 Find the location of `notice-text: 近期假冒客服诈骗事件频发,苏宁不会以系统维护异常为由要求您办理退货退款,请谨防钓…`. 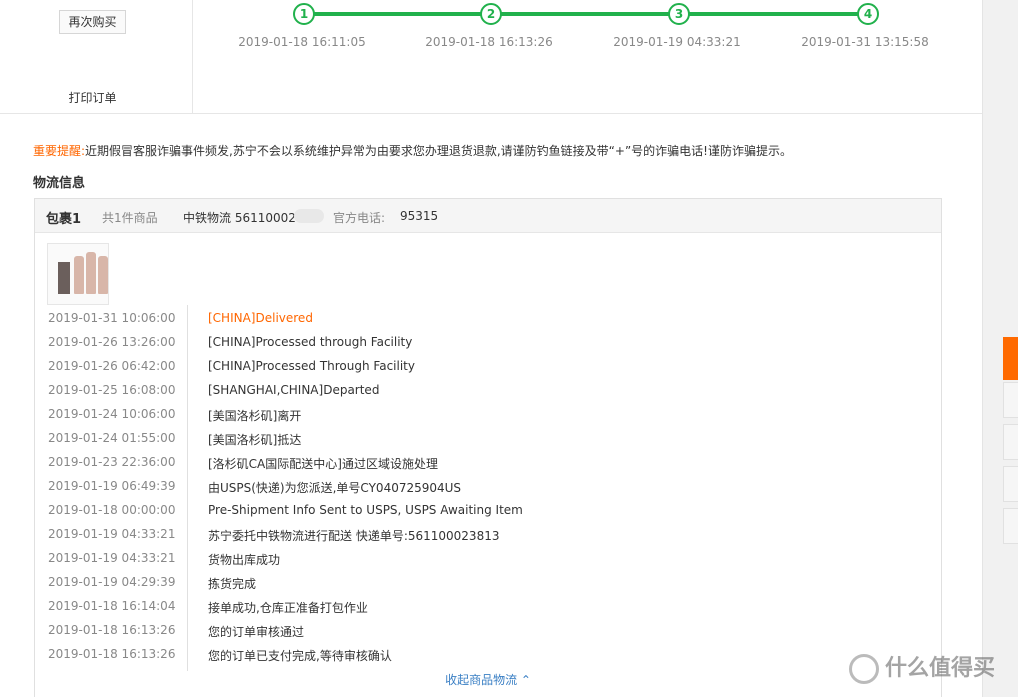

notice-text: 近期假冒客服诈骗事件频发,苏宁不会以系统维护异常为由要求您办理退货退款,请谨防钓… is located at coordinates (438, 151).